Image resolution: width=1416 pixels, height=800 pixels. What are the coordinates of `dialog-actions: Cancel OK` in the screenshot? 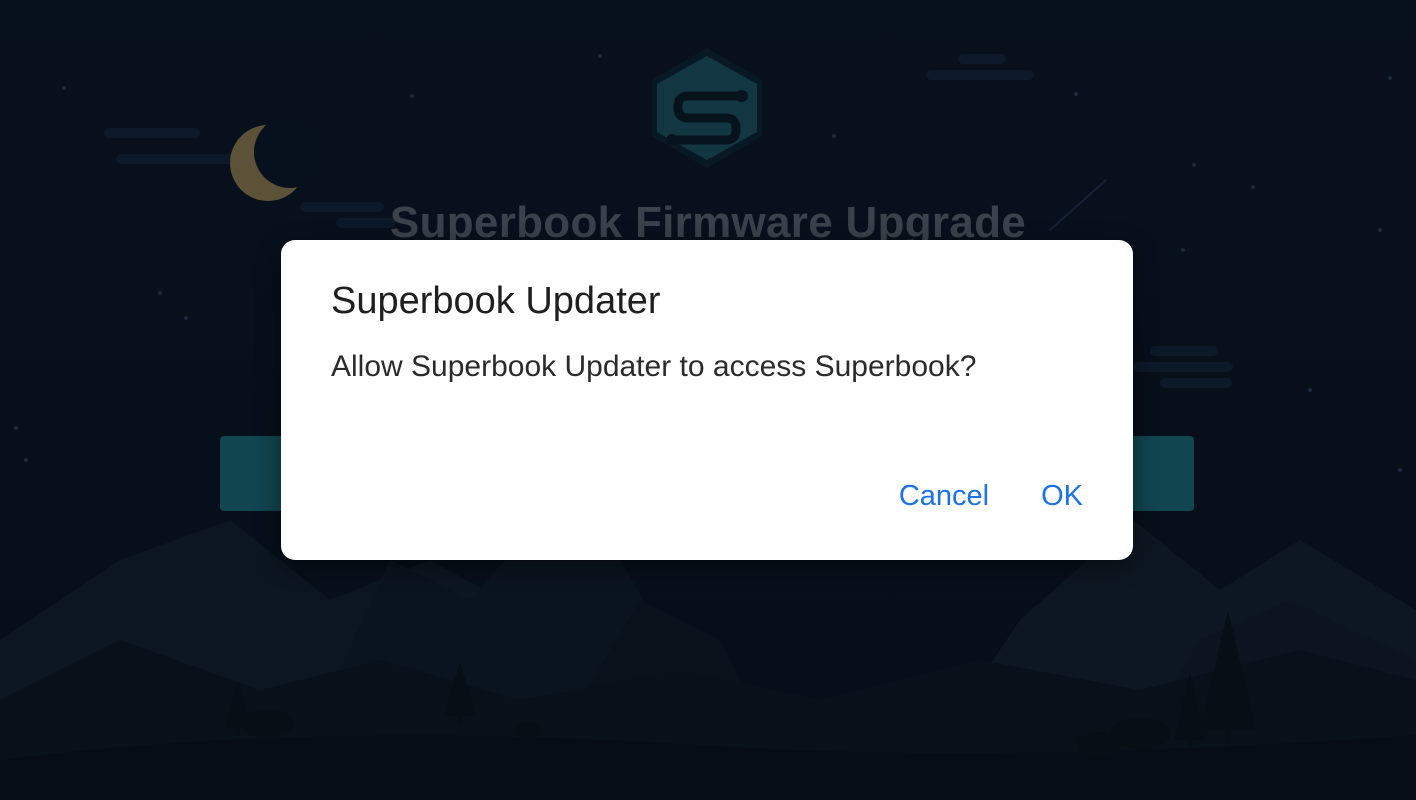 It's located at (991, 496).